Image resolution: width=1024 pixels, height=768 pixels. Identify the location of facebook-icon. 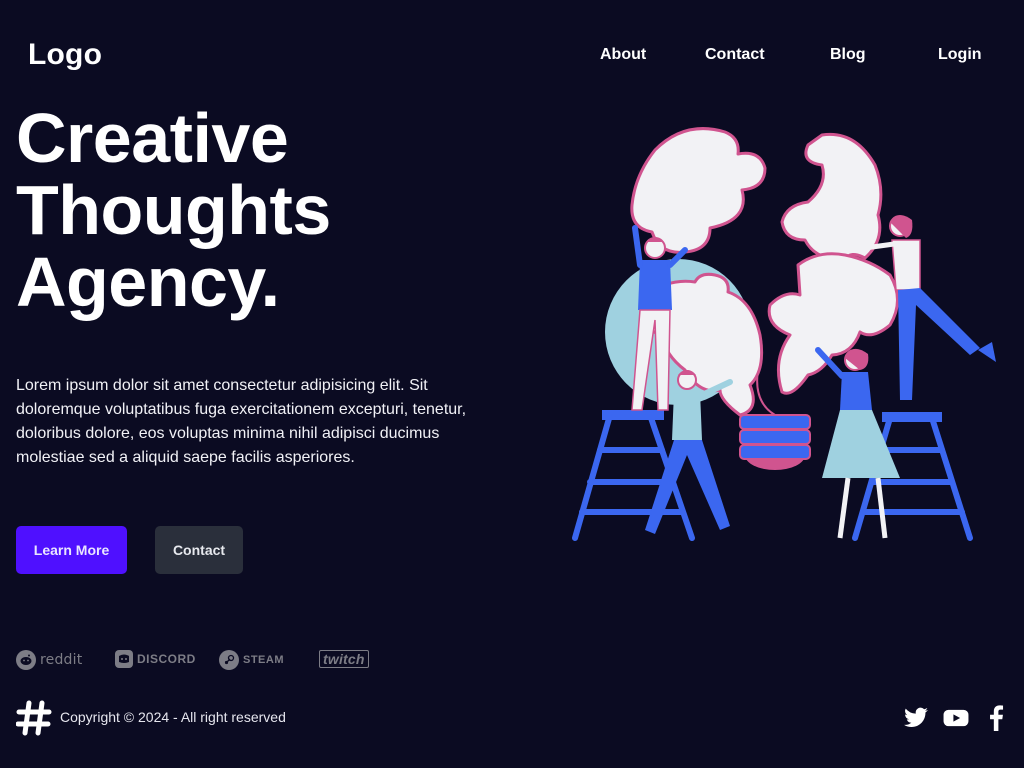
(996, 718).